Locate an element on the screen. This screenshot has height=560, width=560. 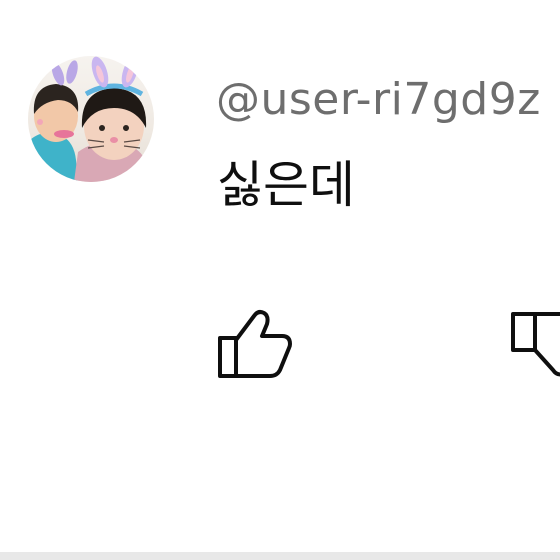
comment-text: 싫은데 is located at coordinates (286, 185).